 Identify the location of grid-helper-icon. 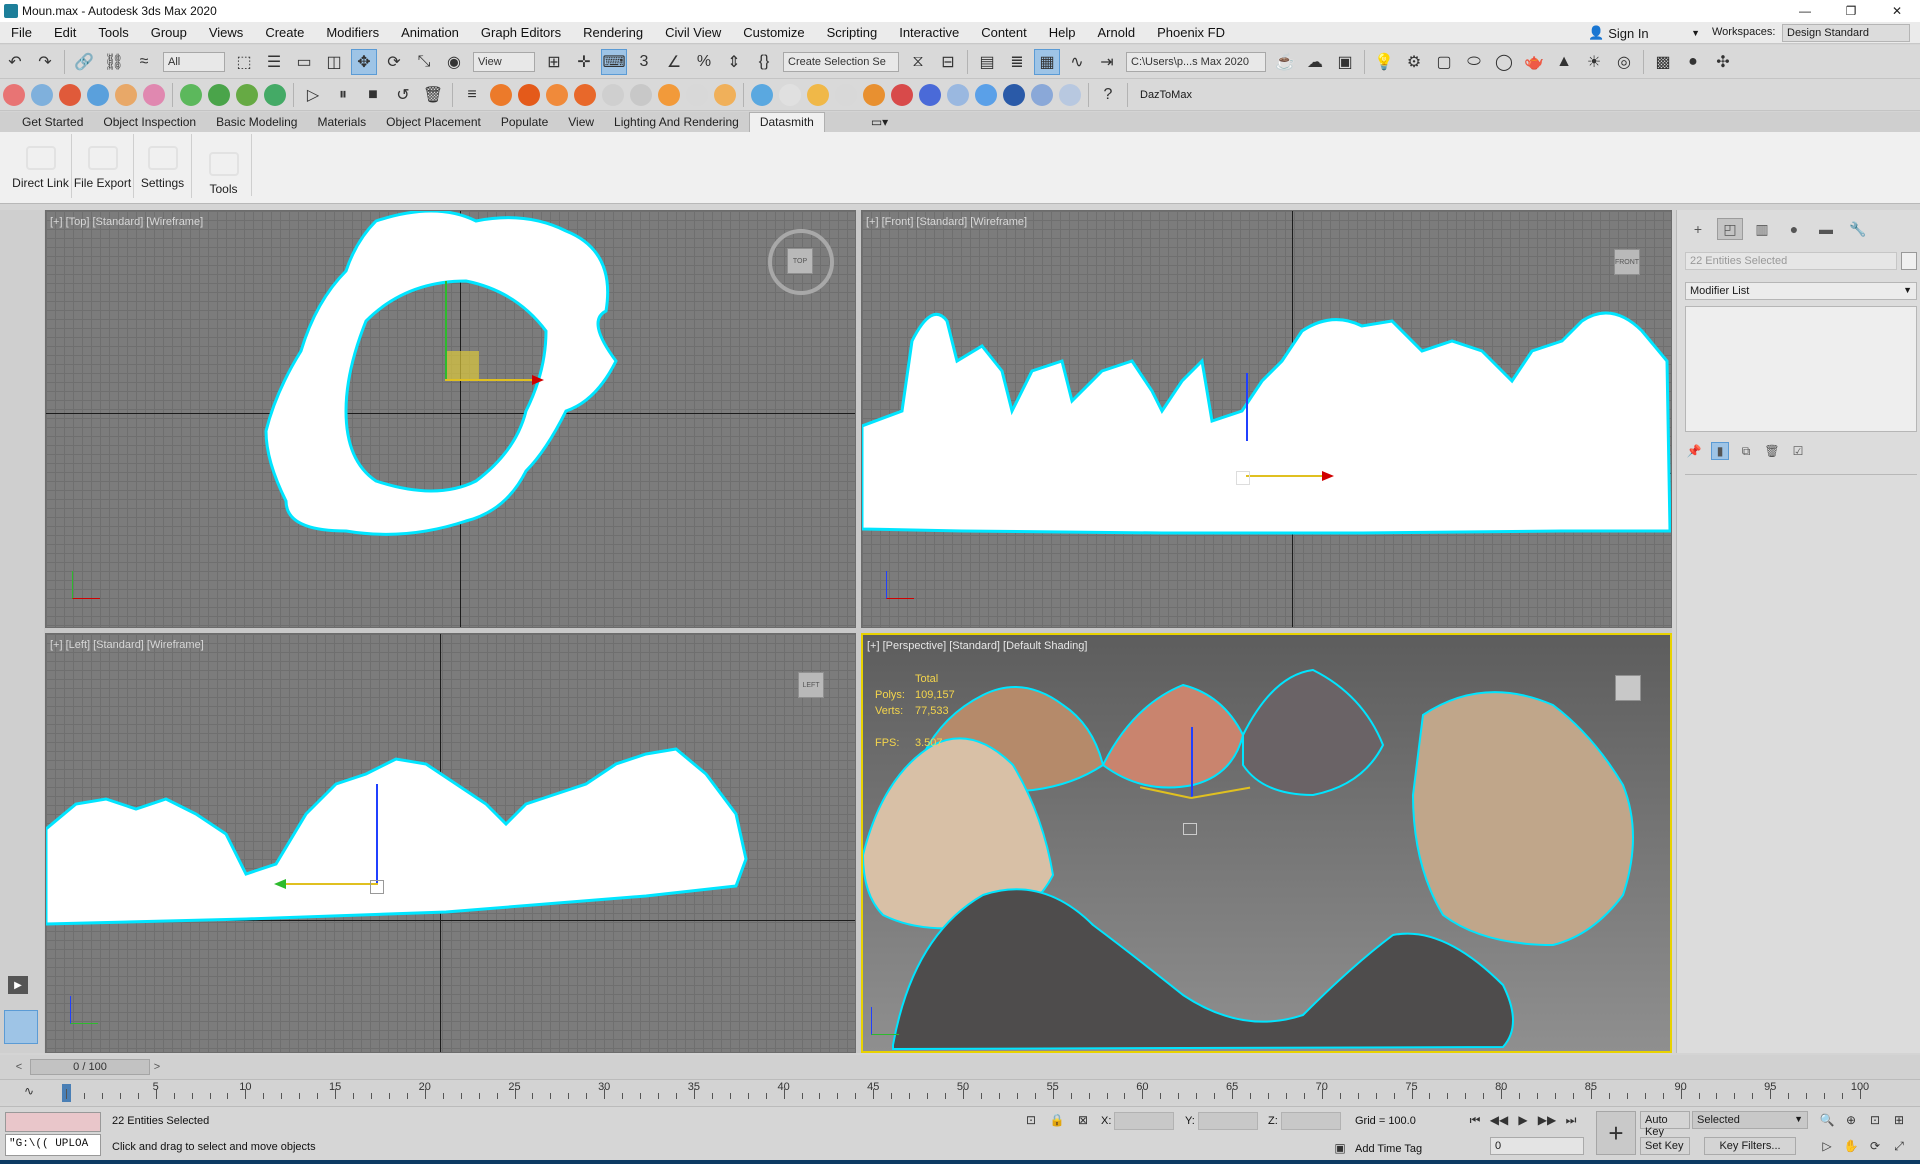
(191, 94).